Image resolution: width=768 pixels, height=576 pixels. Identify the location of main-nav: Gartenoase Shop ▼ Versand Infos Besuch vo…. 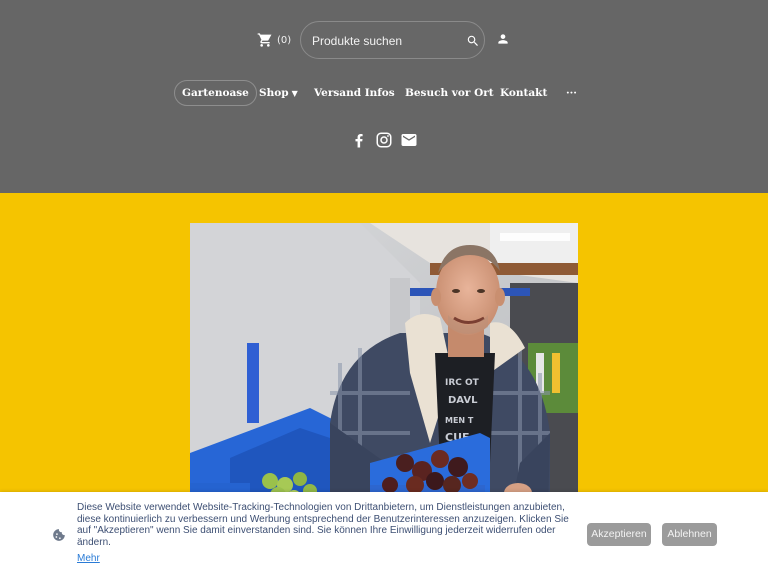
(384, 93).